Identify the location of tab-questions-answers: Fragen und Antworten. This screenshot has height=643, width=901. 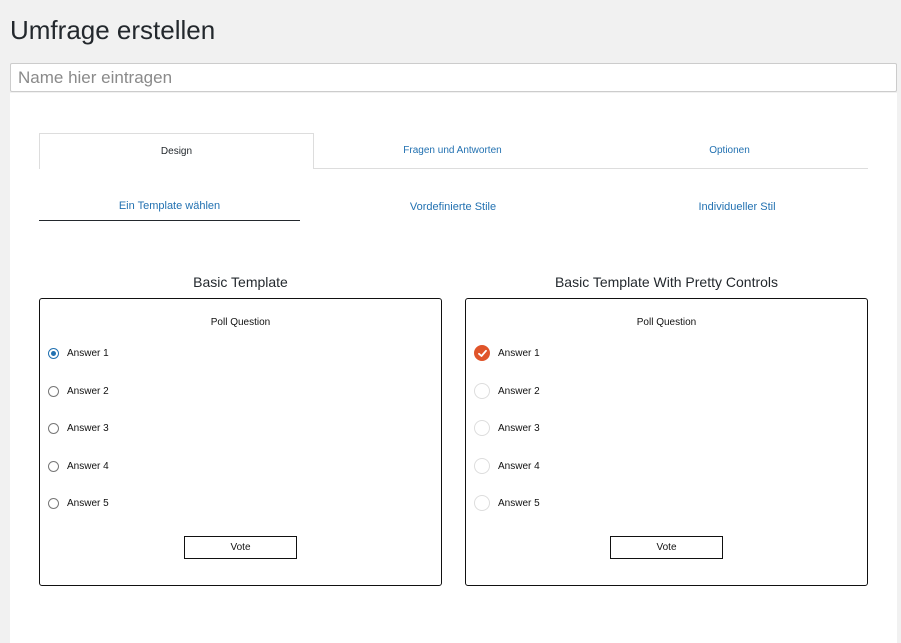
(452, 150).